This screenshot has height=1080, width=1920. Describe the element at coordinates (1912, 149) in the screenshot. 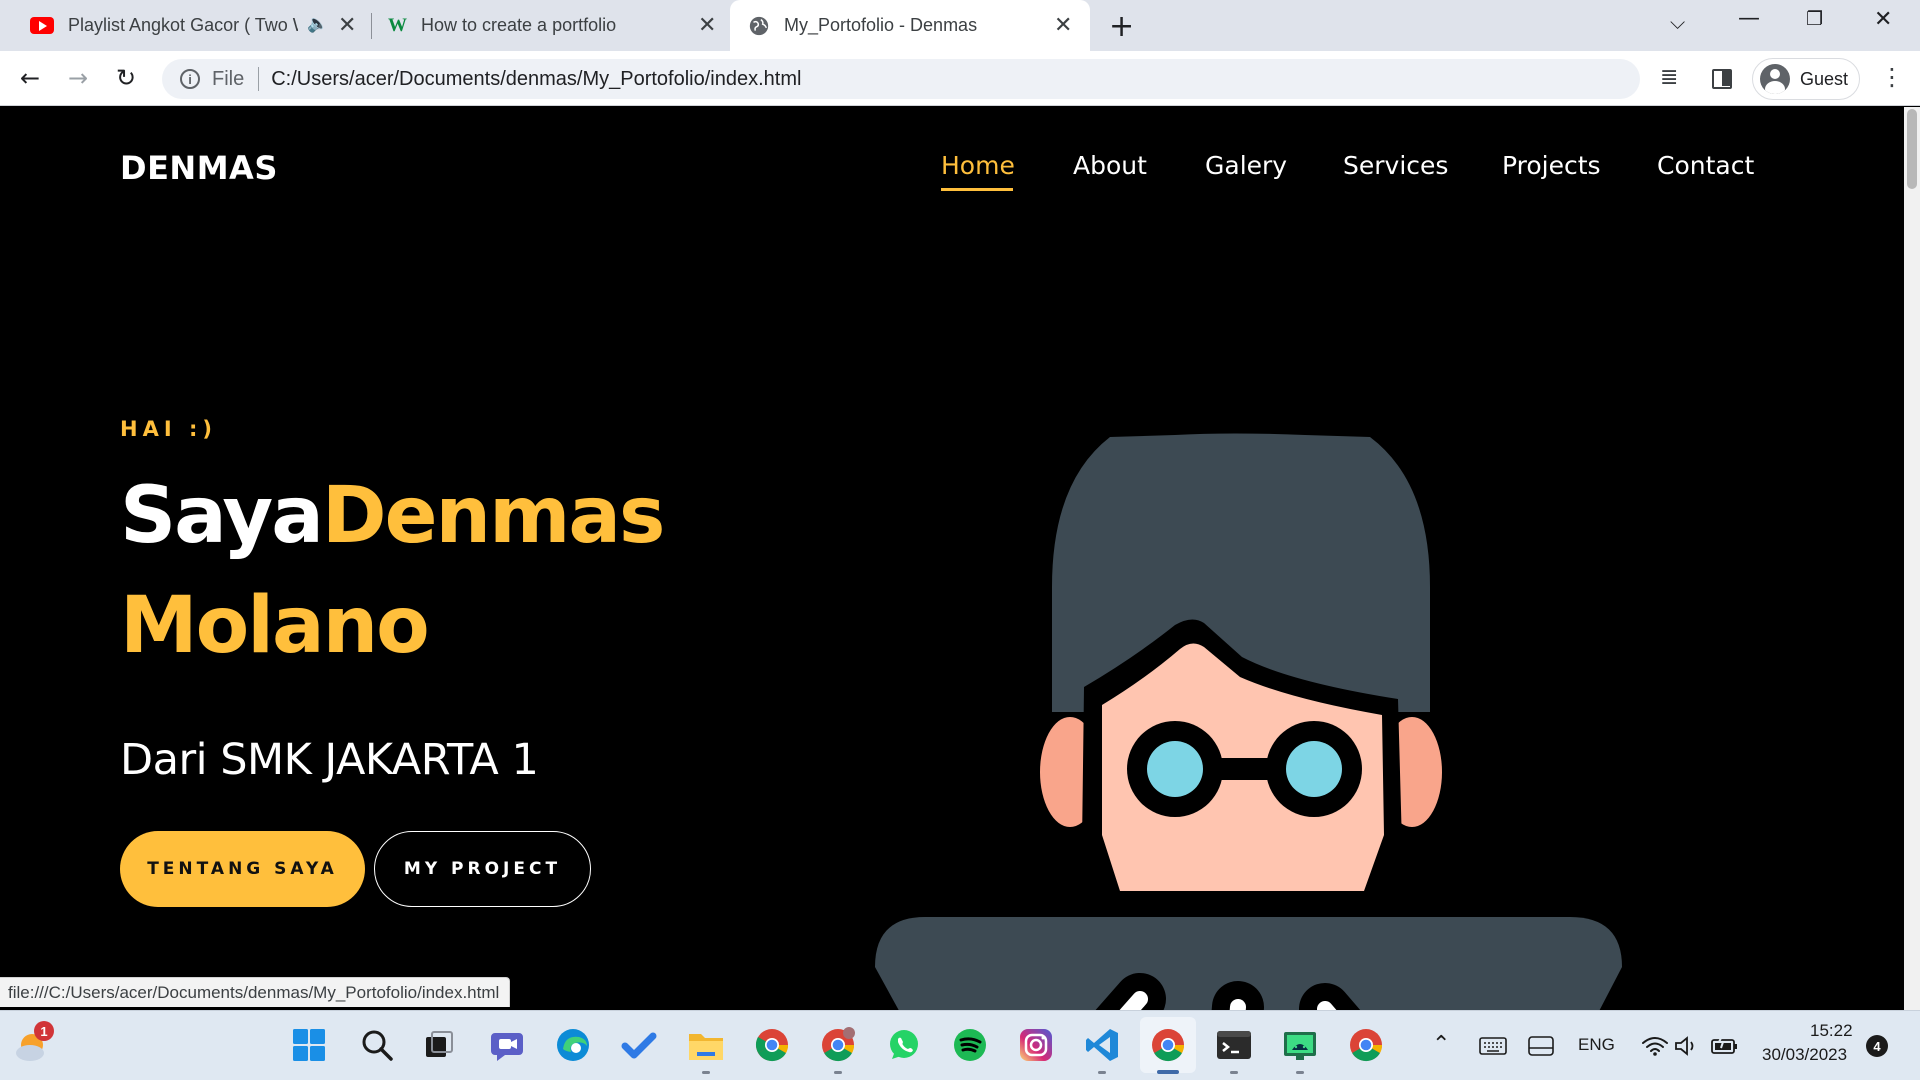

I see `scrollbar-thumb` at that location.